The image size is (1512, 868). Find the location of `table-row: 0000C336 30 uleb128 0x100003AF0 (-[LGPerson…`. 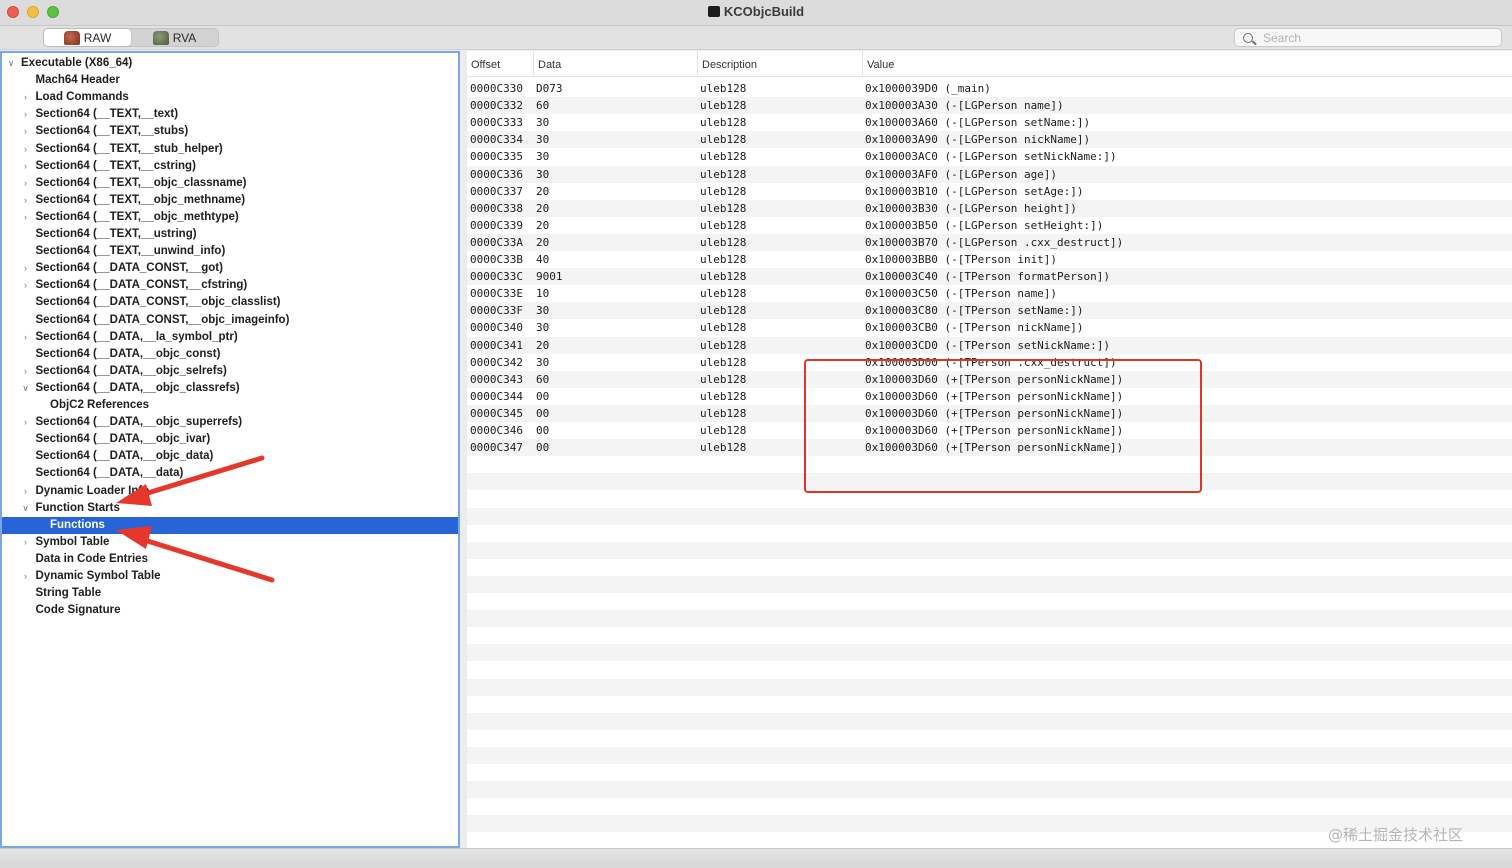

table-row: 0000C336 30 uleb128 0x100003AF0 (-[LGPerson… is located at coordinates (989, 174).